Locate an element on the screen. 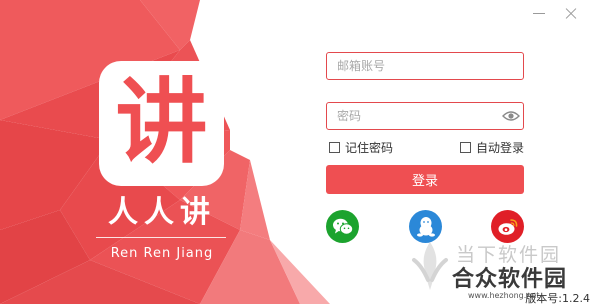  auto-login-option: 自动登录 is located at coordinates (492, 147).